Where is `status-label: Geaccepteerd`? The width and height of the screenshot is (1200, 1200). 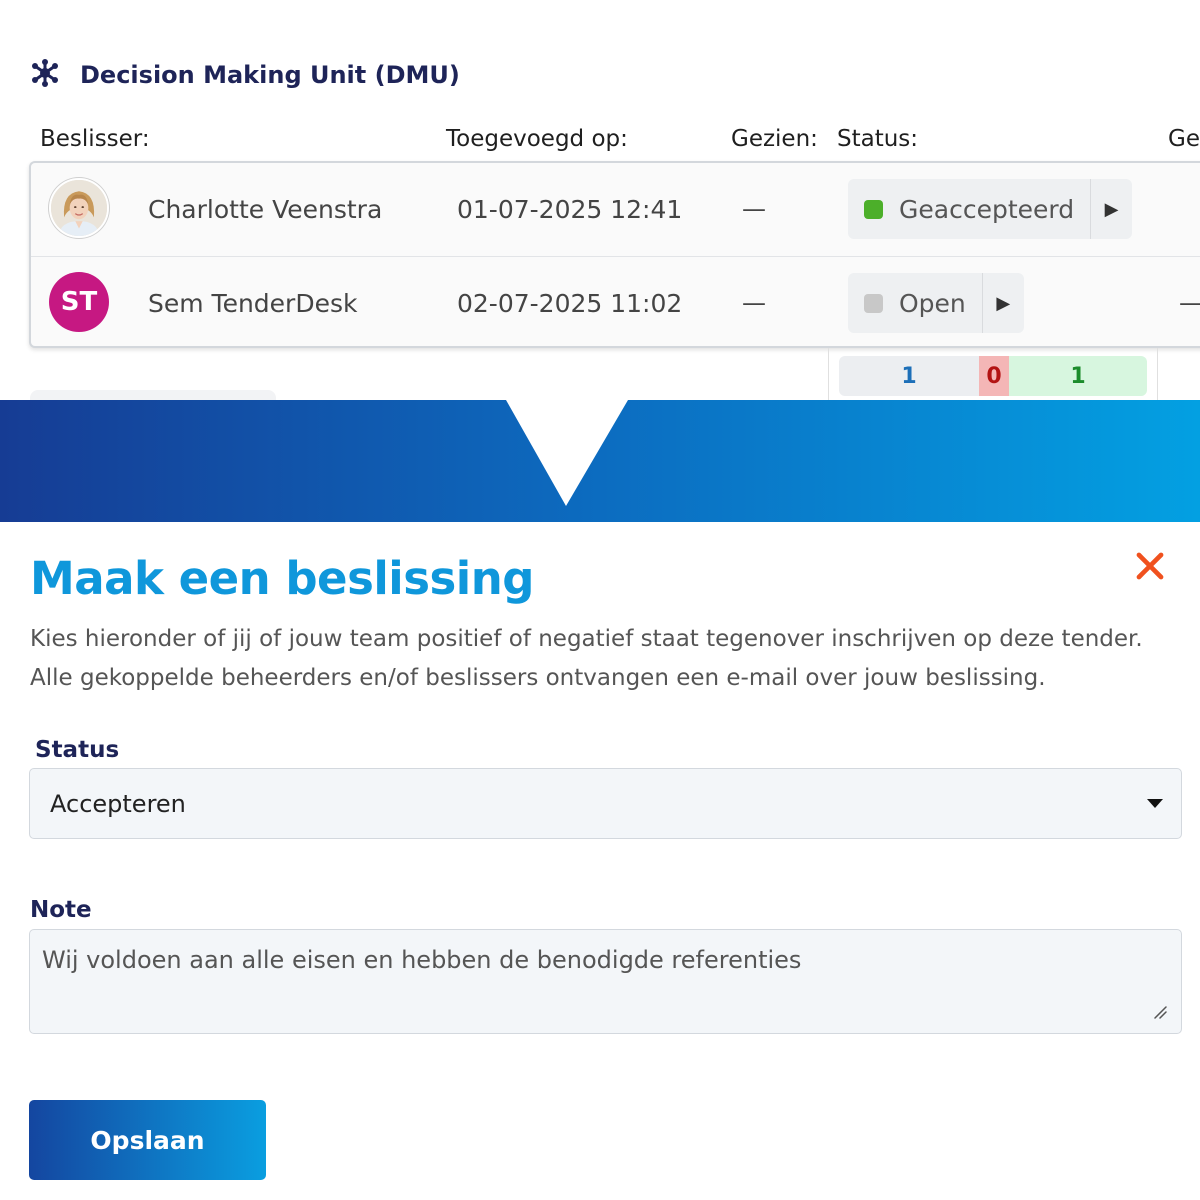 status-label: Geaccepteerd is located at coordinates (987, 209).